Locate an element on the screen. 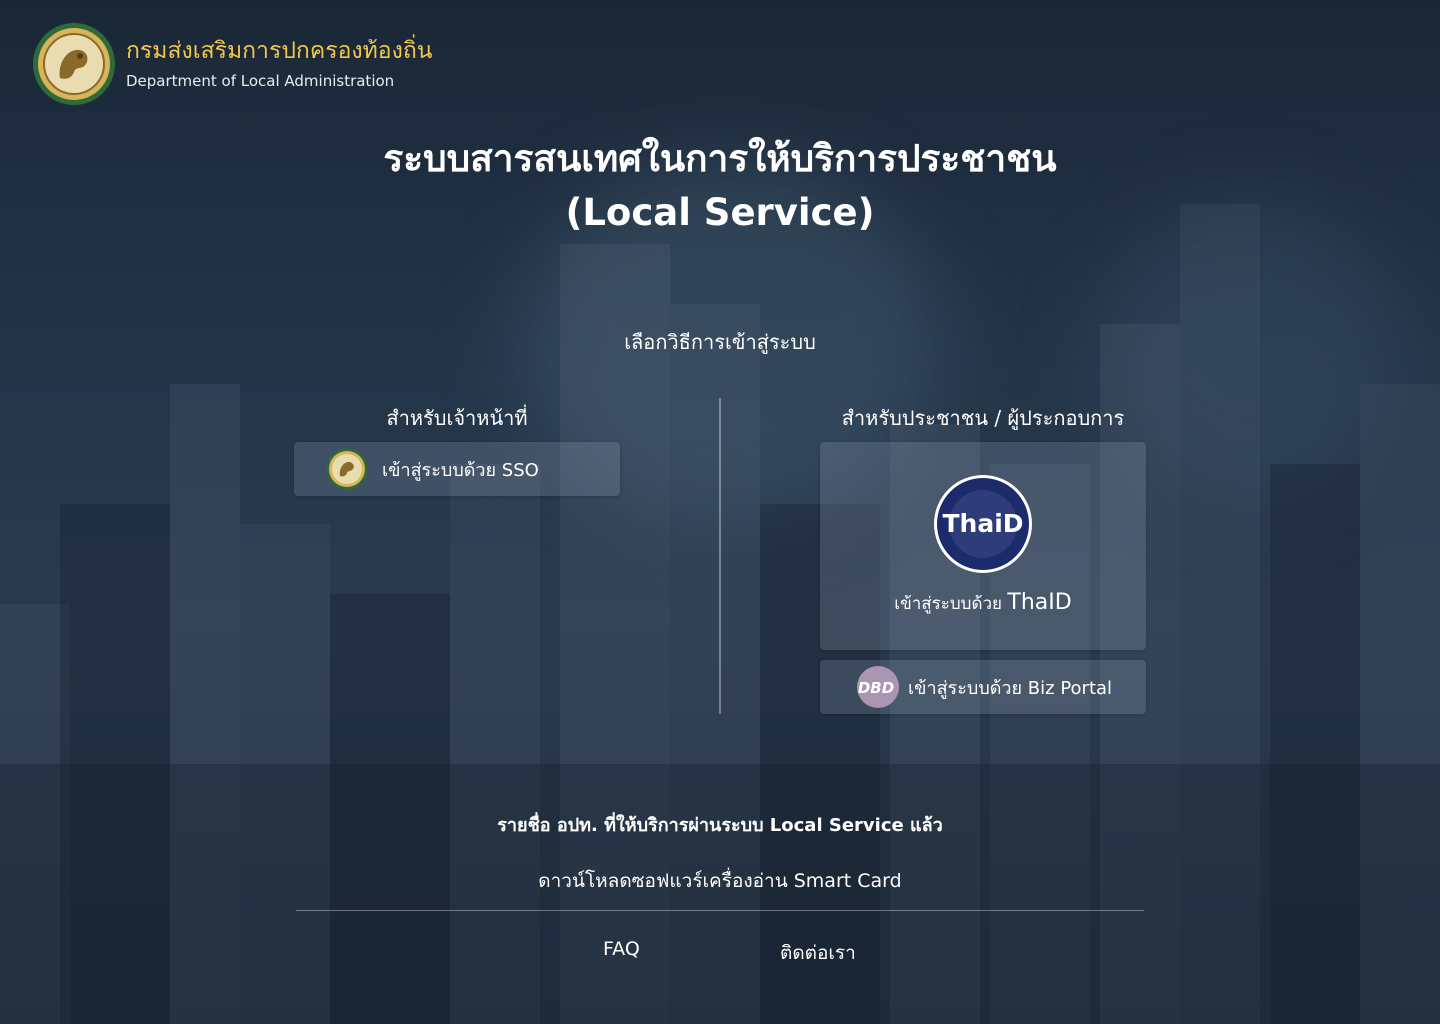  thaid-login-button: ThaiD เข้าสู่ระบบด้วย ThaID is located at coordinates (983, 546).